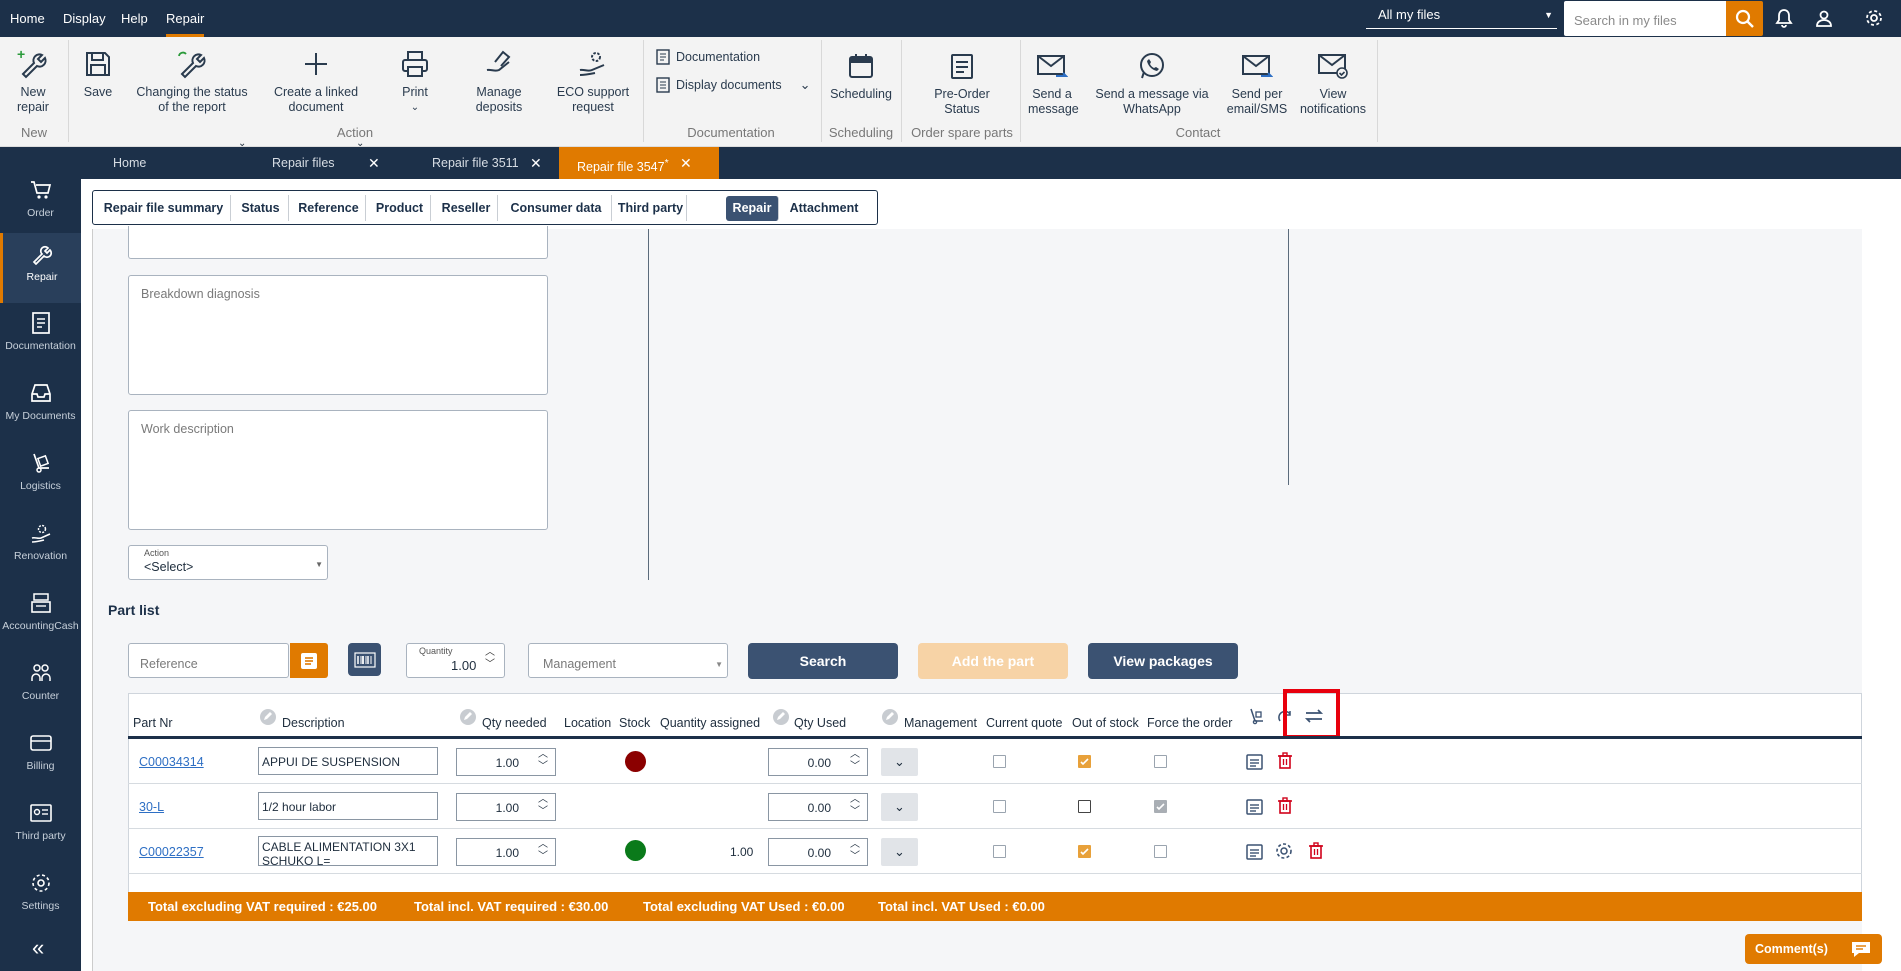 This screenshot has width=1901, height=971. I want to click on column-header-force-order: Force the order, so click(1189, 723).